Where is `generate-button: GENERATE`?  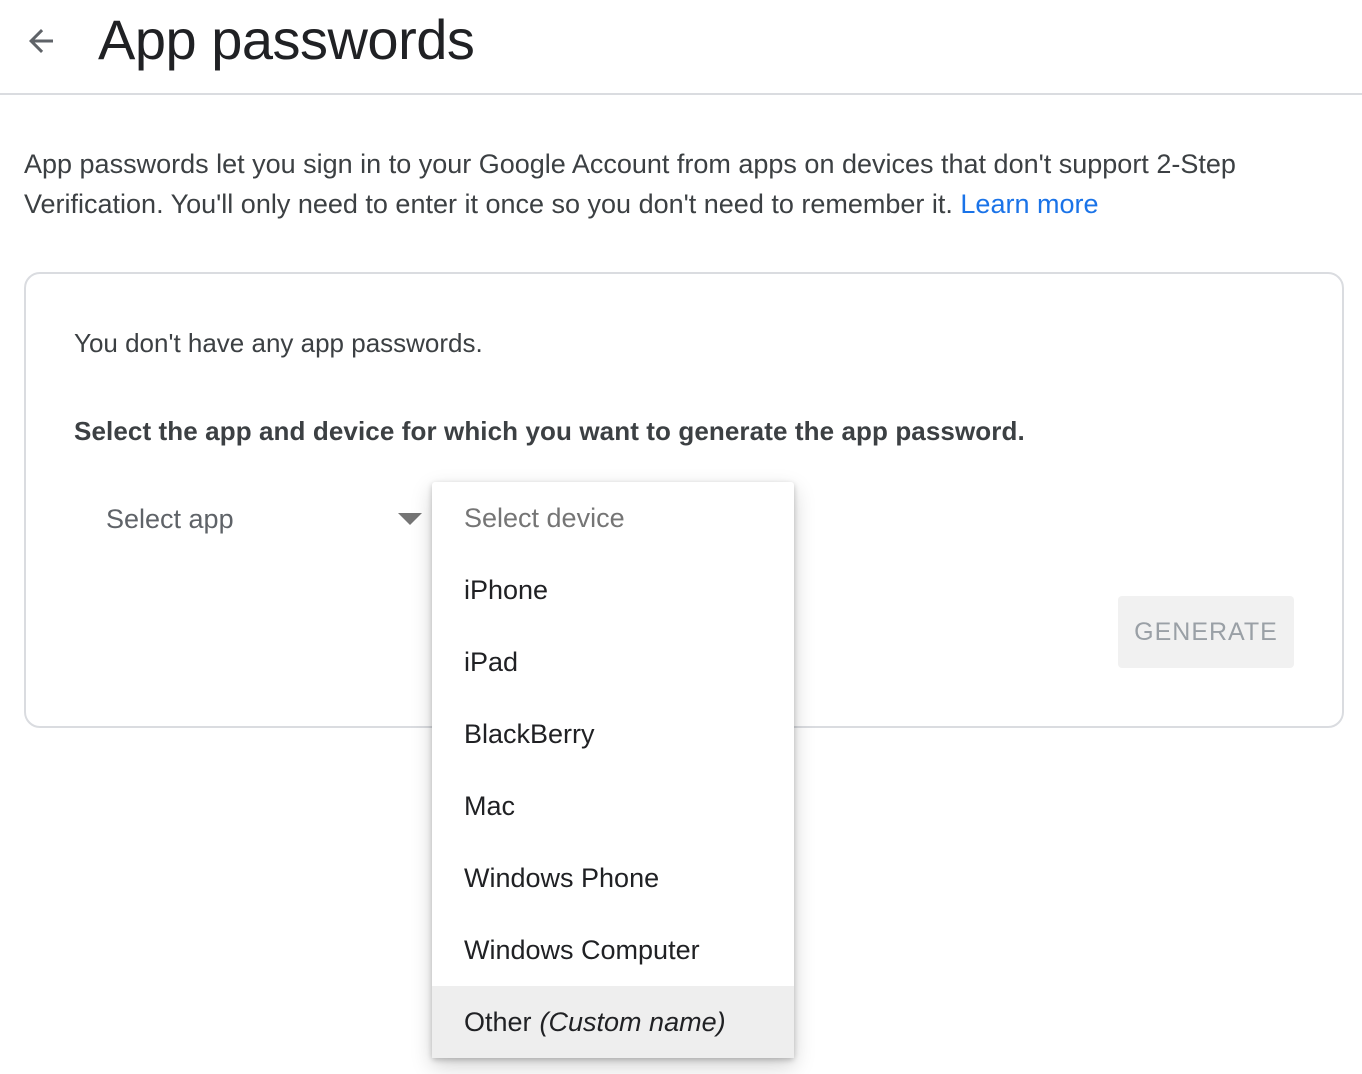
generate-button: GENERATE is located at coordinates (1206, 632).